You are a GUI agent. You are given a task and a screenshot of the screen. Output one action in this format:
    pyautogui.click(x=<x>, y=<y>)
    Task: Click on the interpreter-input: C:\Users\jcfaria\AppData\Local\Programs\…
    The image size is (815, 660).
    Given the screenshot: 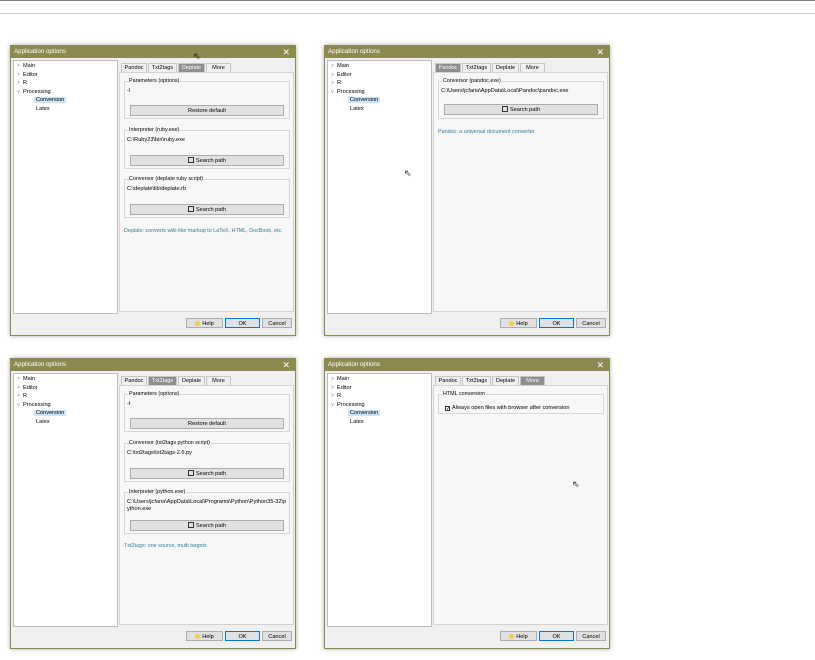 What is the action you would take?
    pyautogui.click(x=207, y=505)
    